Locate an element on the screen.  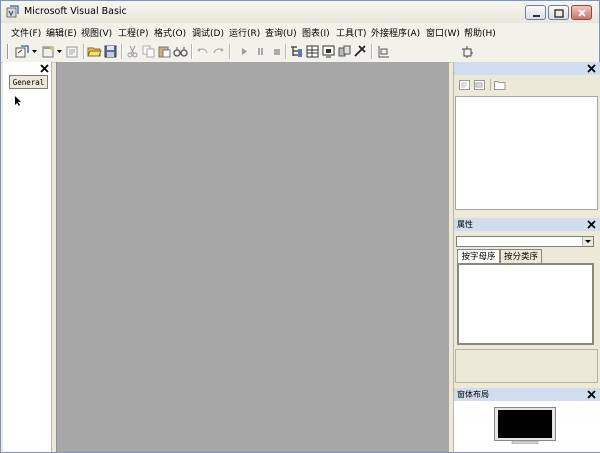
project-explorer-toolbar is located at coordinates (527, 85).